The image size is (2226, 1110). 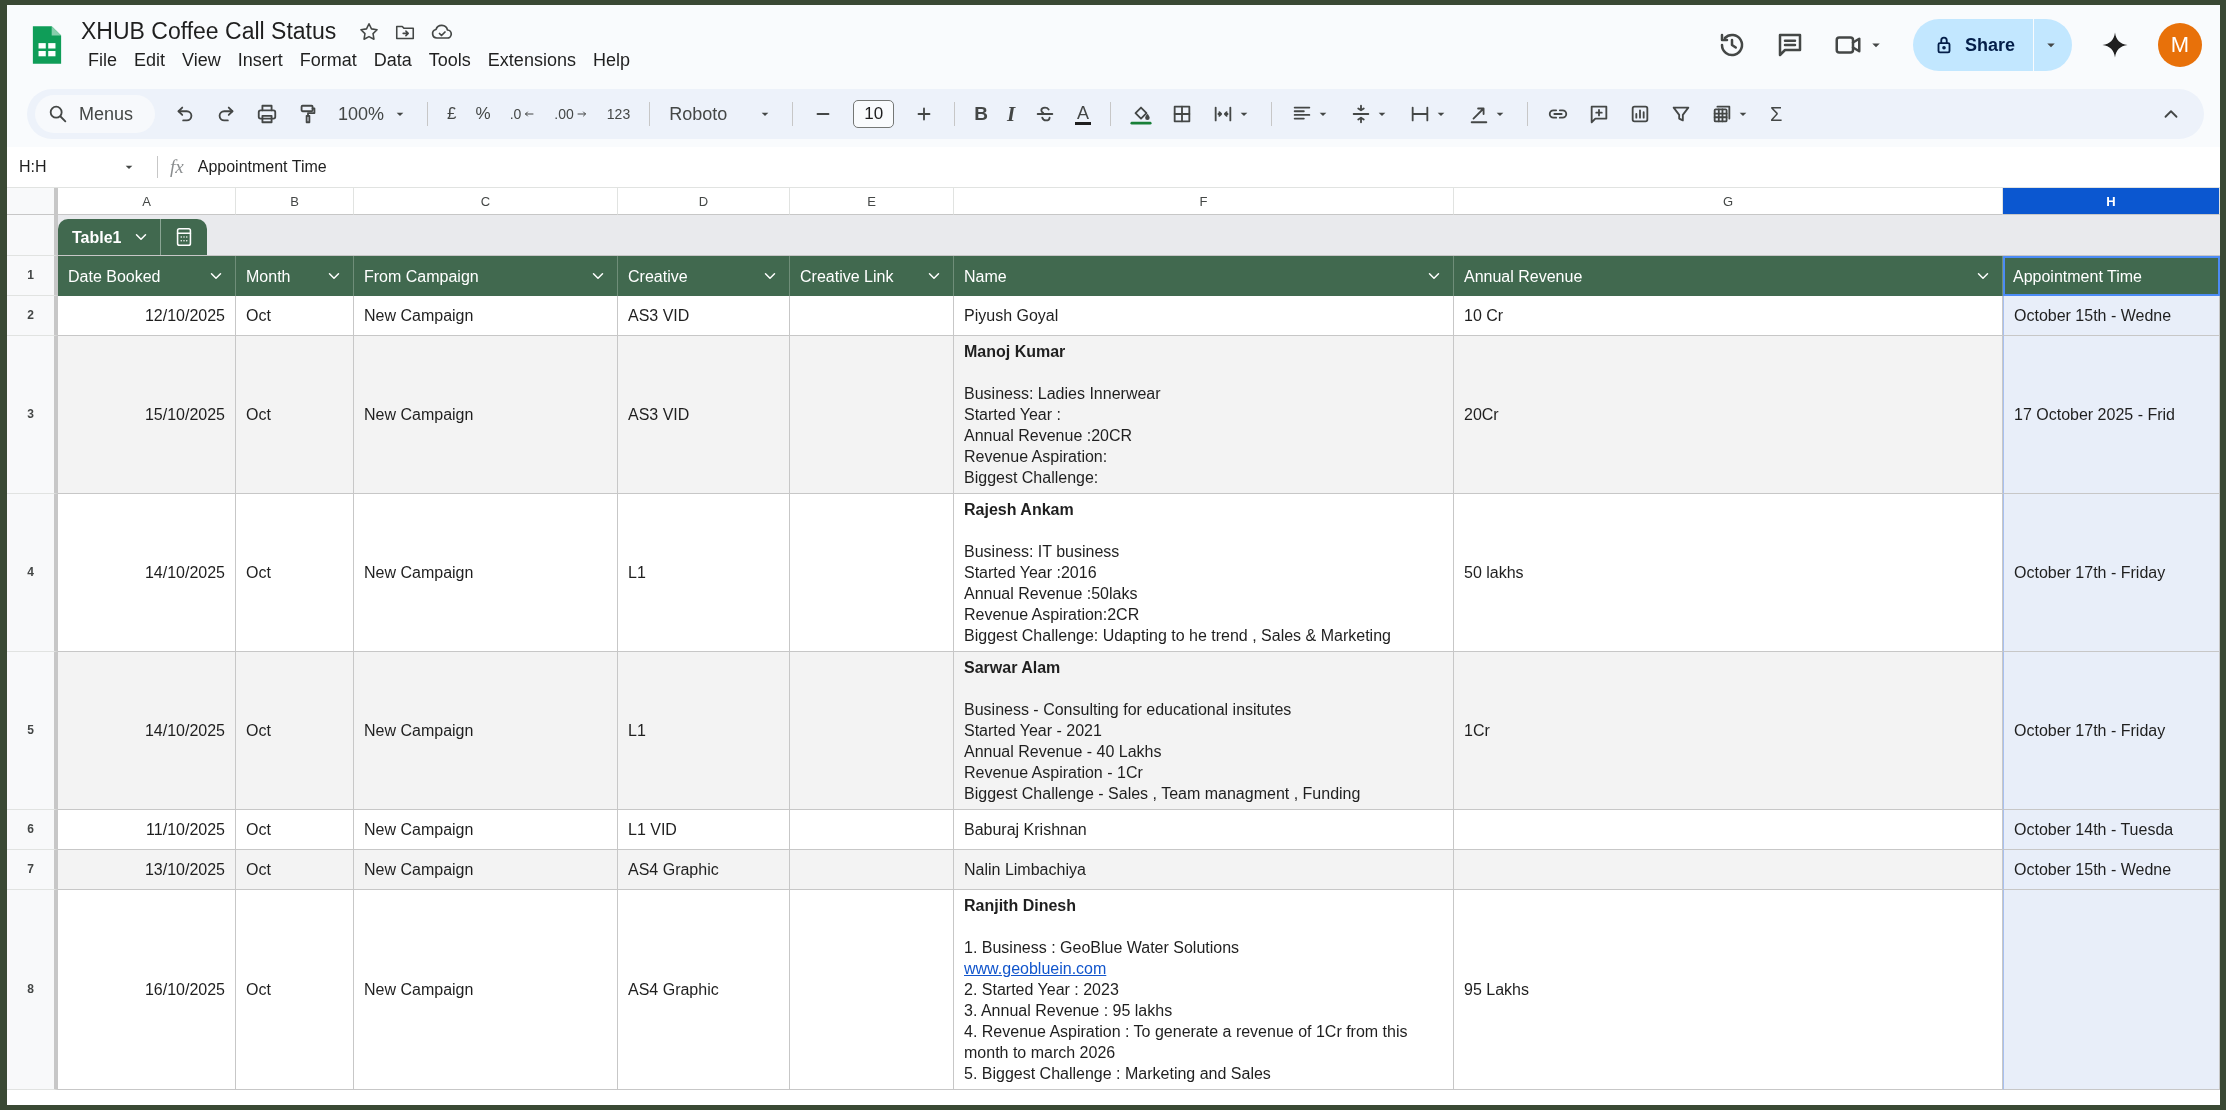 What do you see at coordinates (260, 60) in the screenshot?
I see `menu-item: Insert` at bounding box center [260, 60].